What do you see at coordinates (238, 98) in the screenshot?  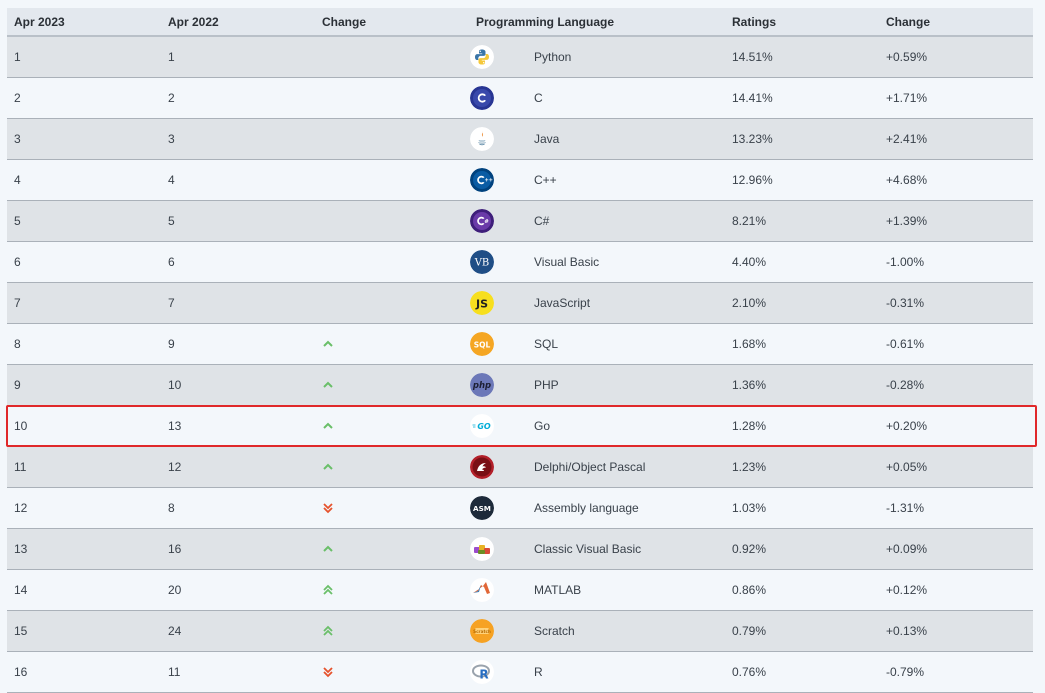 I see `rank-previous: 2` at bounding box center [238, 98].